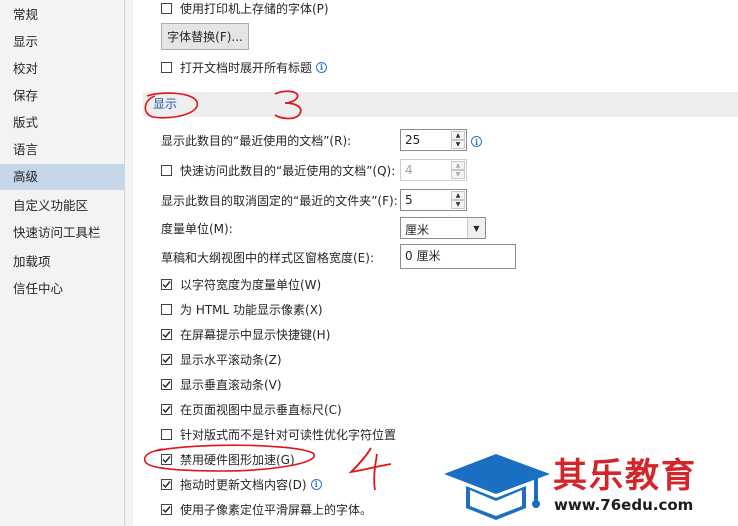 The width and height of the screenshot is (738, 526). Describe the element at coordinates (128, 263) in the screenshot. I see `sidebar-divider` at that location.